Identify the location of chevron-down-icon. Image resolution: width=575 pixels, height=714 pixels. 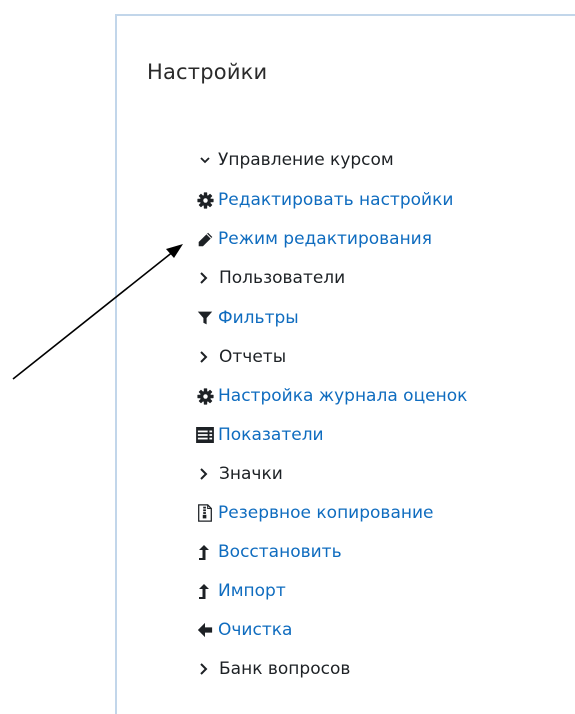
(205, 160).